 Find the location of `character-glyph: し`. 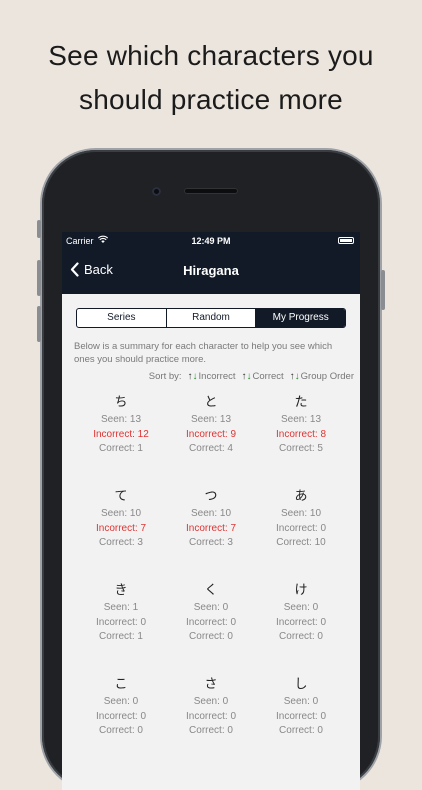

character-glyph: し is located at coordinates (301, 683).